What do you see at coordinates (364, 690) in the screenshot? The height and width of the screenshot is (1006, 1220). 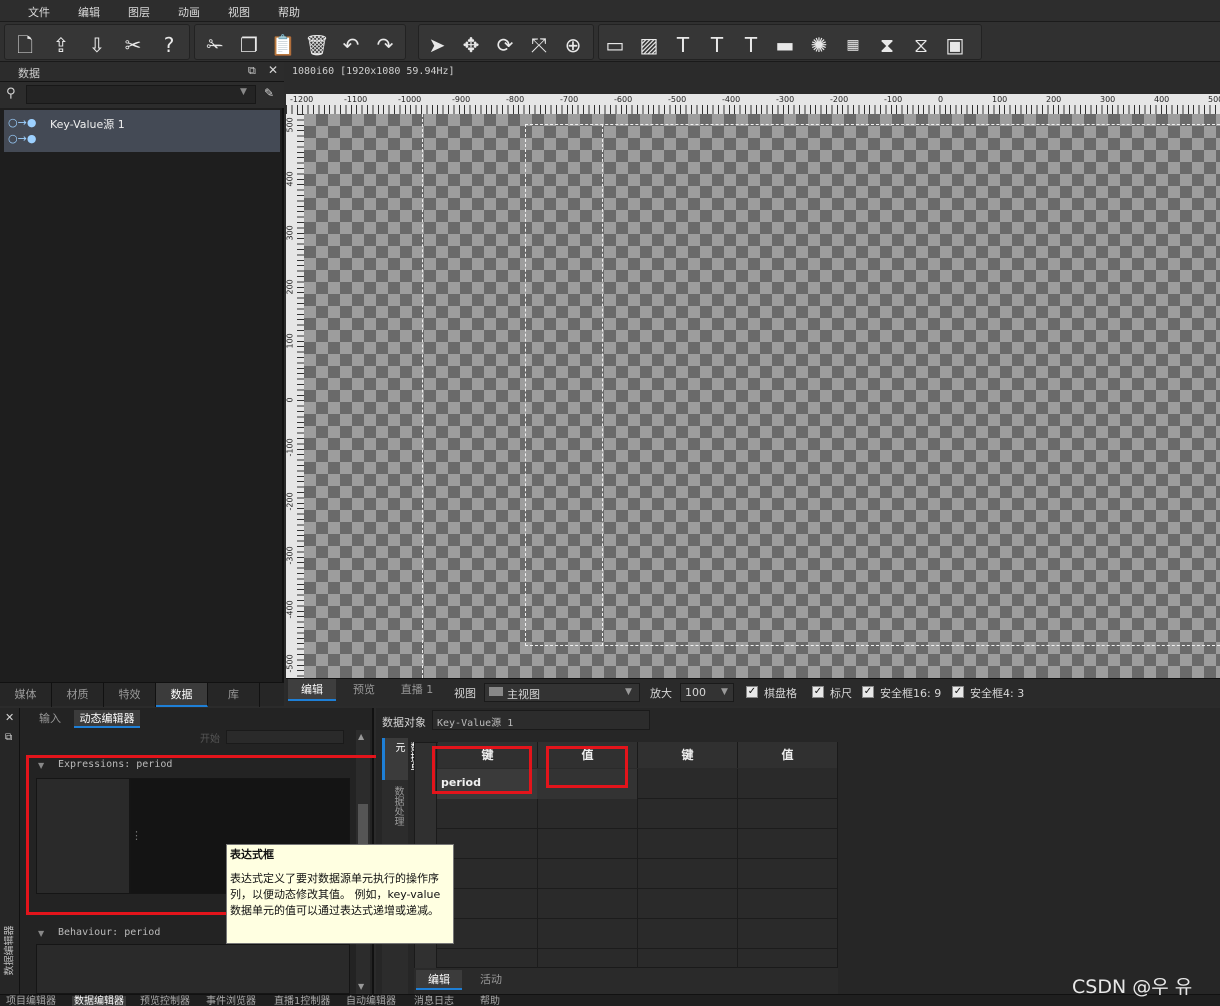 I see `tab-preview: 预览` at bounding box center [364, 690].